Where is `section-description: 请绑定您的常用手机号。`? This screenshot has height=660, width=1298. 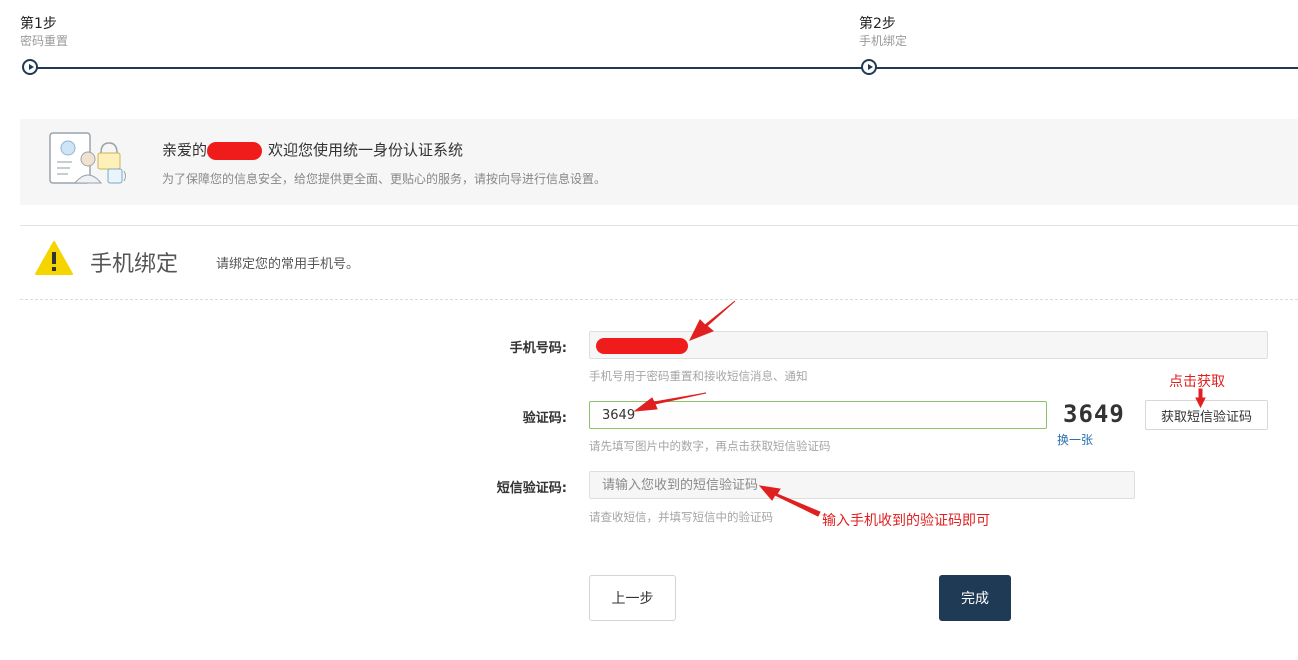 section-description: 请绑定您的常用手机号。 is located at coordinates (288, 264).